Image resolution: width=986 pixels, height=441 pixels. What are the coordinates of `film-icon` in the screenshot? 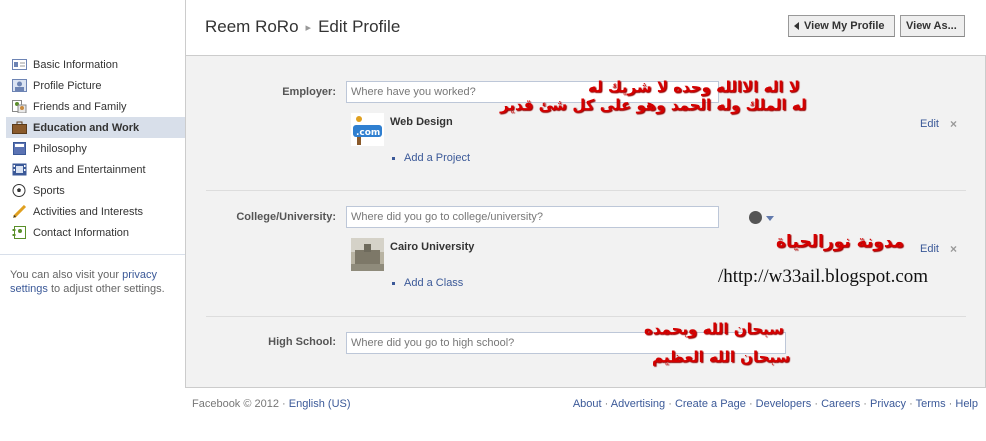 It's located at (19, 169).